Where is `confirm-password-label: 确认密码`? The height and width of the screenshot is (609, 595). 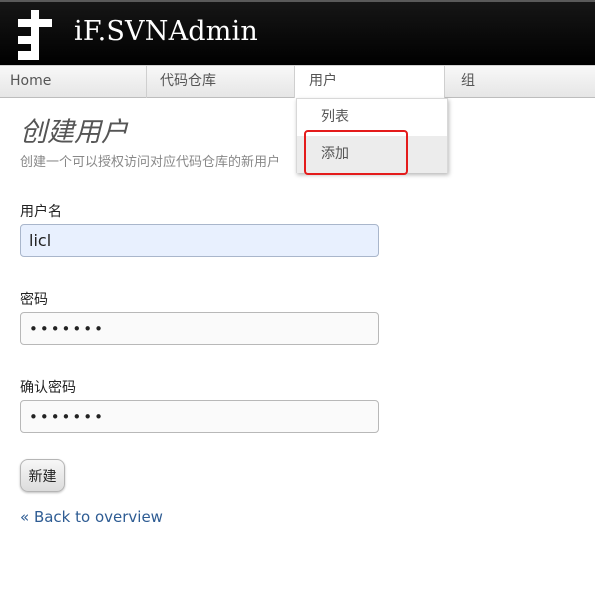
confirm-password-label: 确认密码 is located at coordinates (48, 388).